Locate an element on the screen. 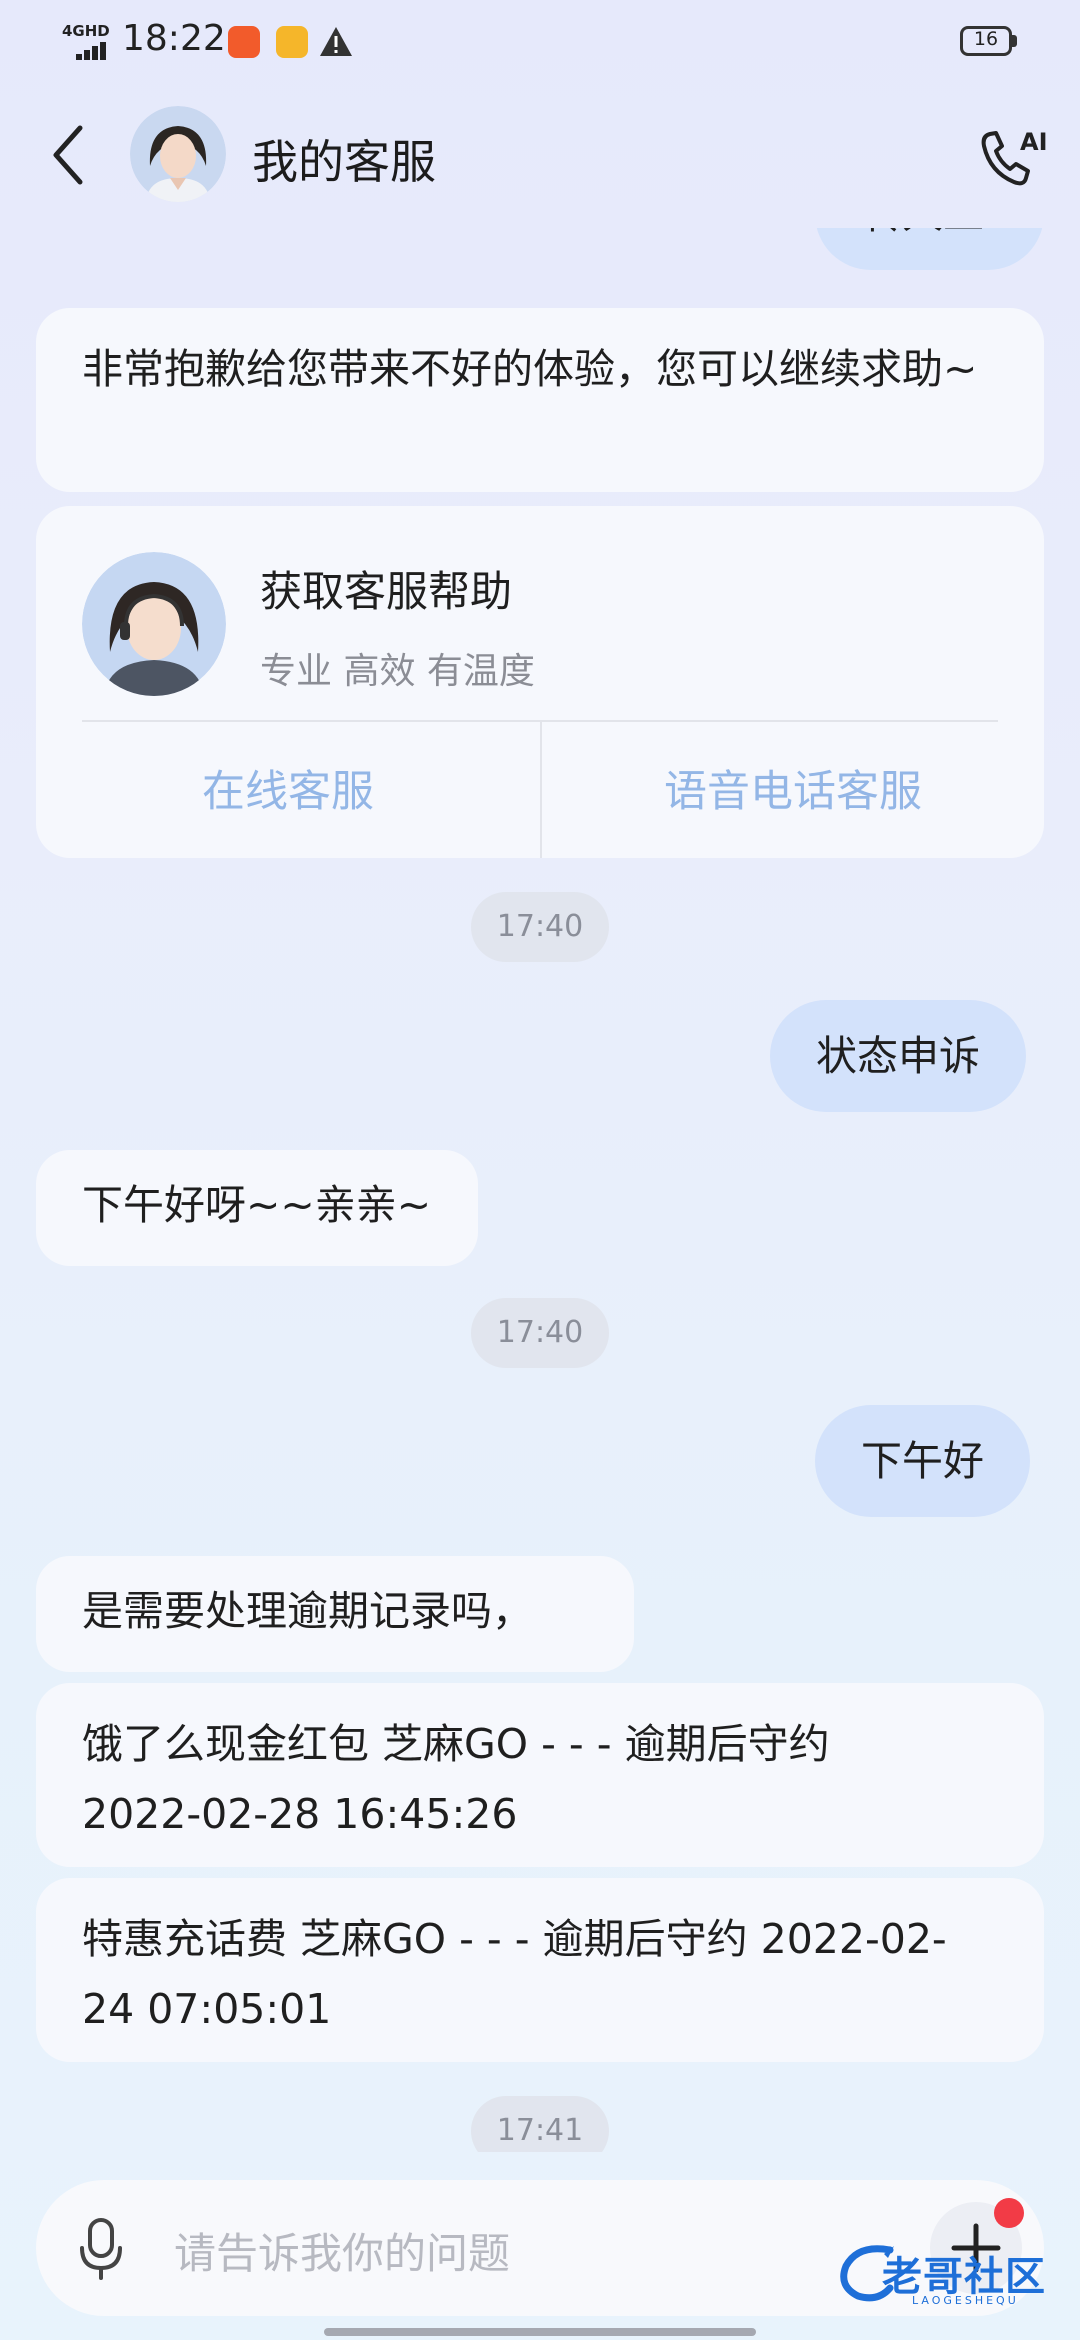  message-input: 请告诉我你的问题 is located at coordinates (342, 2250).